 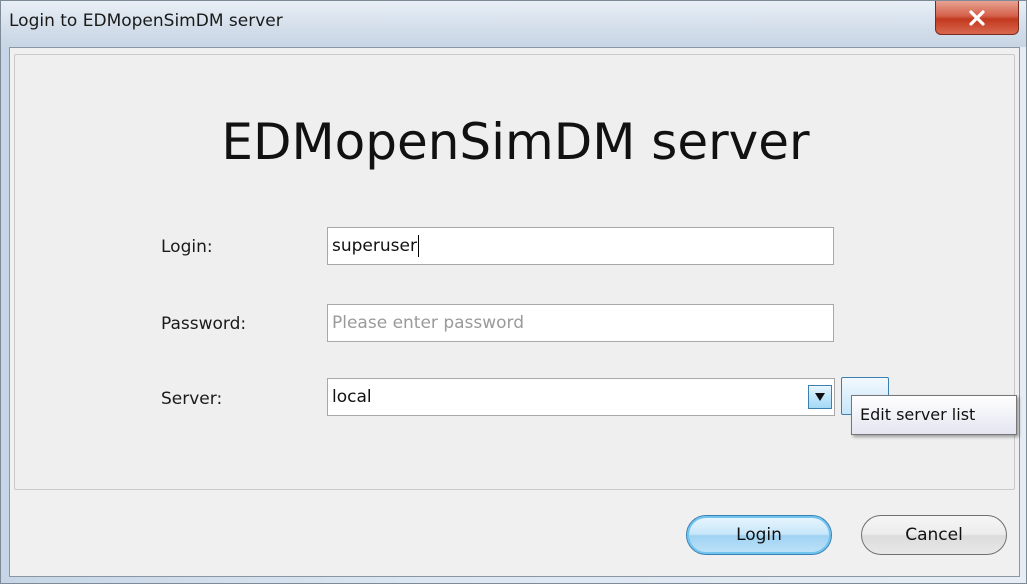 What do you see at coordinates (187, 247) in the screenshot?
I see `login-label: Login:` at bounding box center [187, 247].